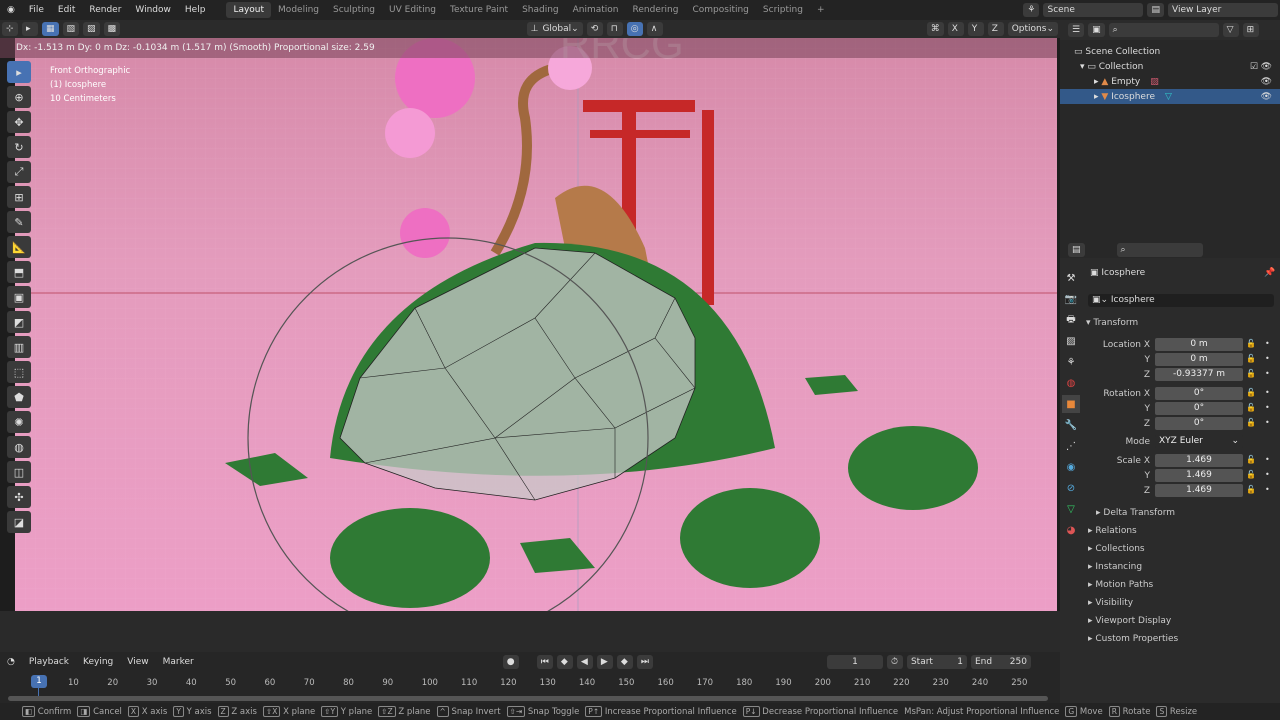  I want to click on timeline-scrollbar, so click(528, 698).